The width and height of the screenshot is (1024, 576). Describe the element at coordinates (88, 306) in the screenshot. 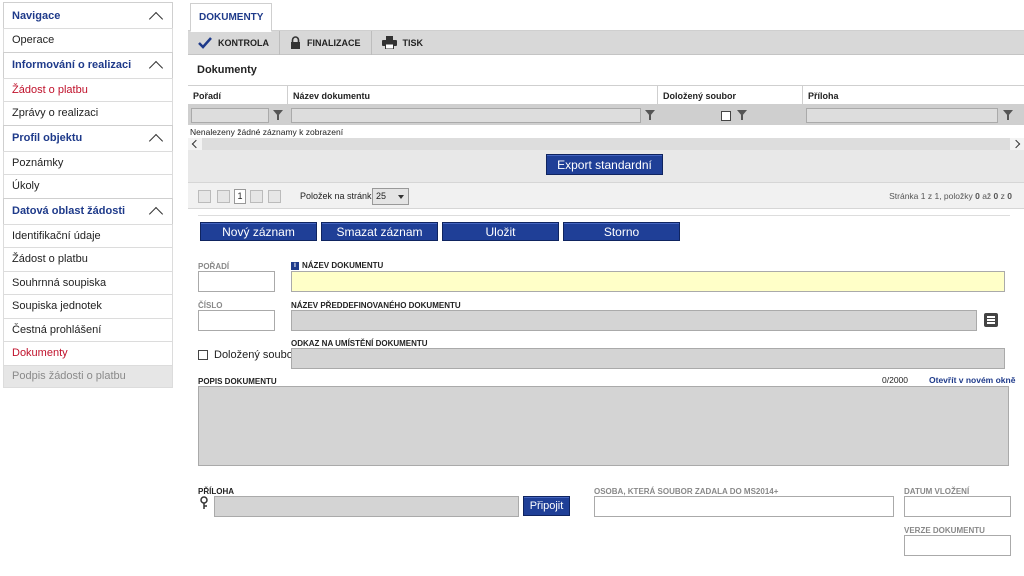

I see `sidebar-item-soupiska-jednotek: Soupiska jednotek` at that location.